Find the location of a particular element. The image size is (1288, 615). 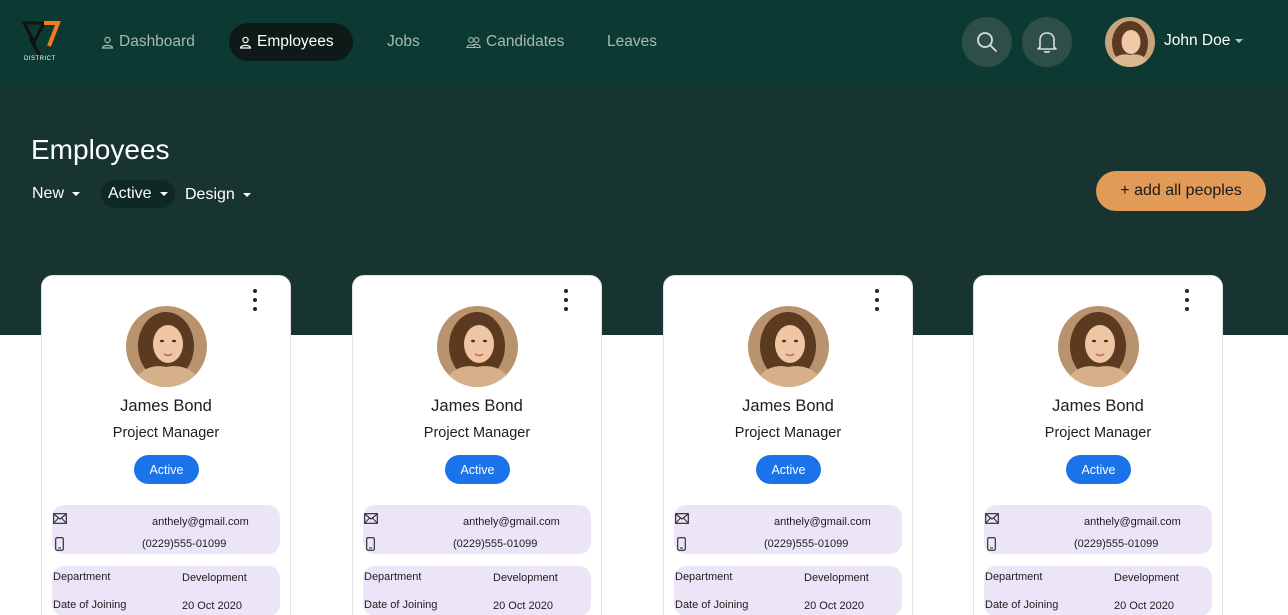

nav-item-leaves: Leaves is located at coordinates (632, 42).